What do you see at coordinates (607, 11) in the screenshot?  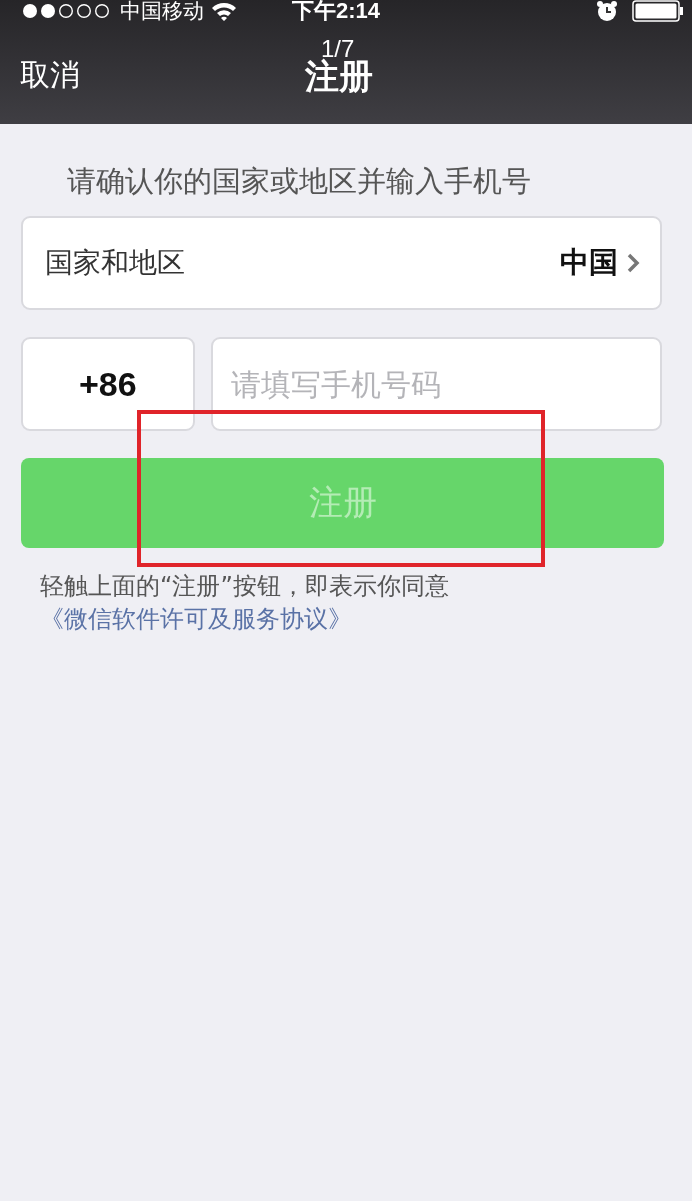 I see `alarm-clock-icon` at bounding box center [607, 11].